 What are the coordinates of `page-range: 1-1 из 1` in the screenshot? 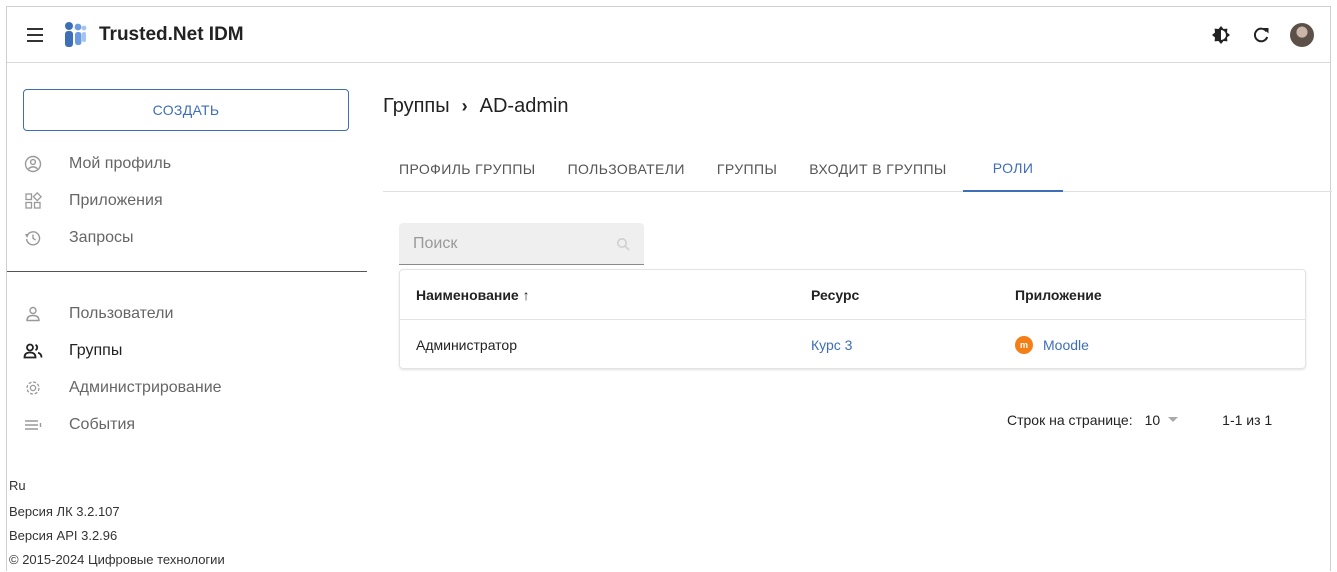 It's located at (1247, 420).